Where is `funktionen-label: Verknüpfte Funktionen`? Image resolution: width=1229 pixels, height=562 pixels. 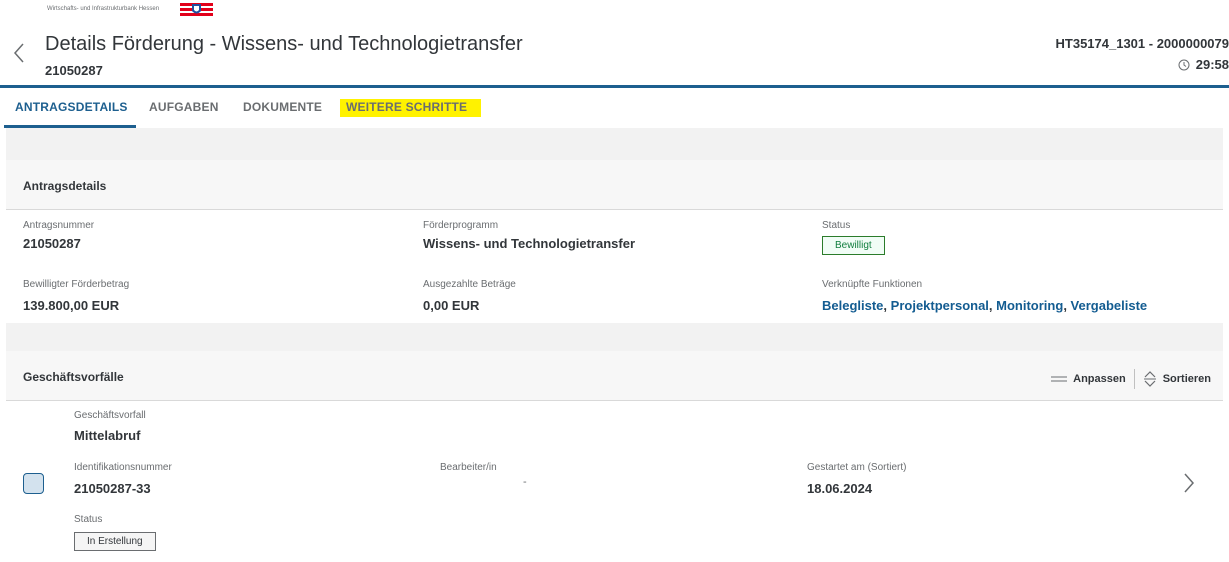 funktionen-label: Verknüpfte Funktionen is located at coordinates (872, 284).